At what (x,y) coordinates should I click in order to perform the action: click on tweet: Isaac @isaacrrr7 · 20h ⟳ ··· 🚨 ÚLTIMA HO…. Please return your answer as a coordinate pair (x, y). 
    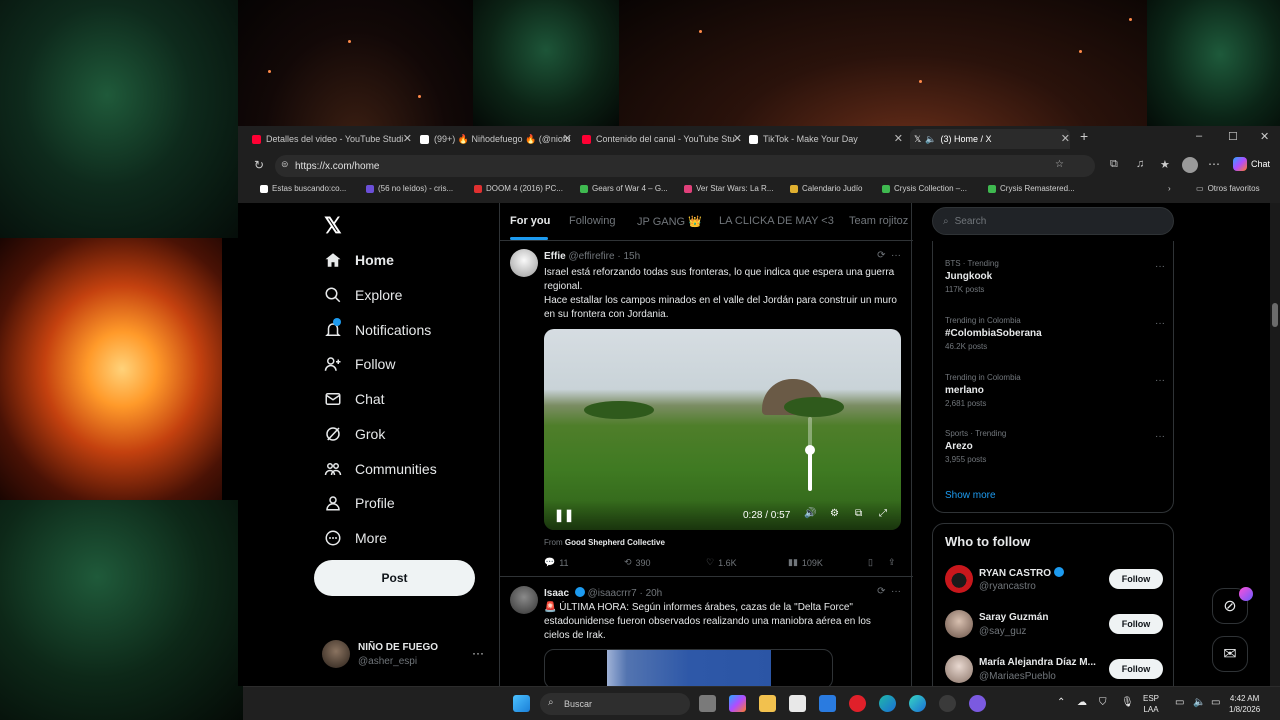
    Looking at the image, I should click on (706, 631).